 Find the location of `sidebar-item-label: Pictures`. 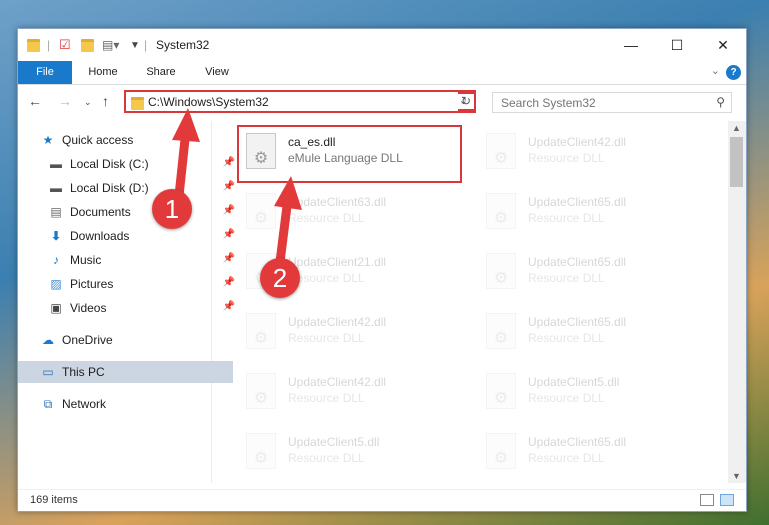

sidebar-item-label: Pictures is located at coordinates (92, 284).